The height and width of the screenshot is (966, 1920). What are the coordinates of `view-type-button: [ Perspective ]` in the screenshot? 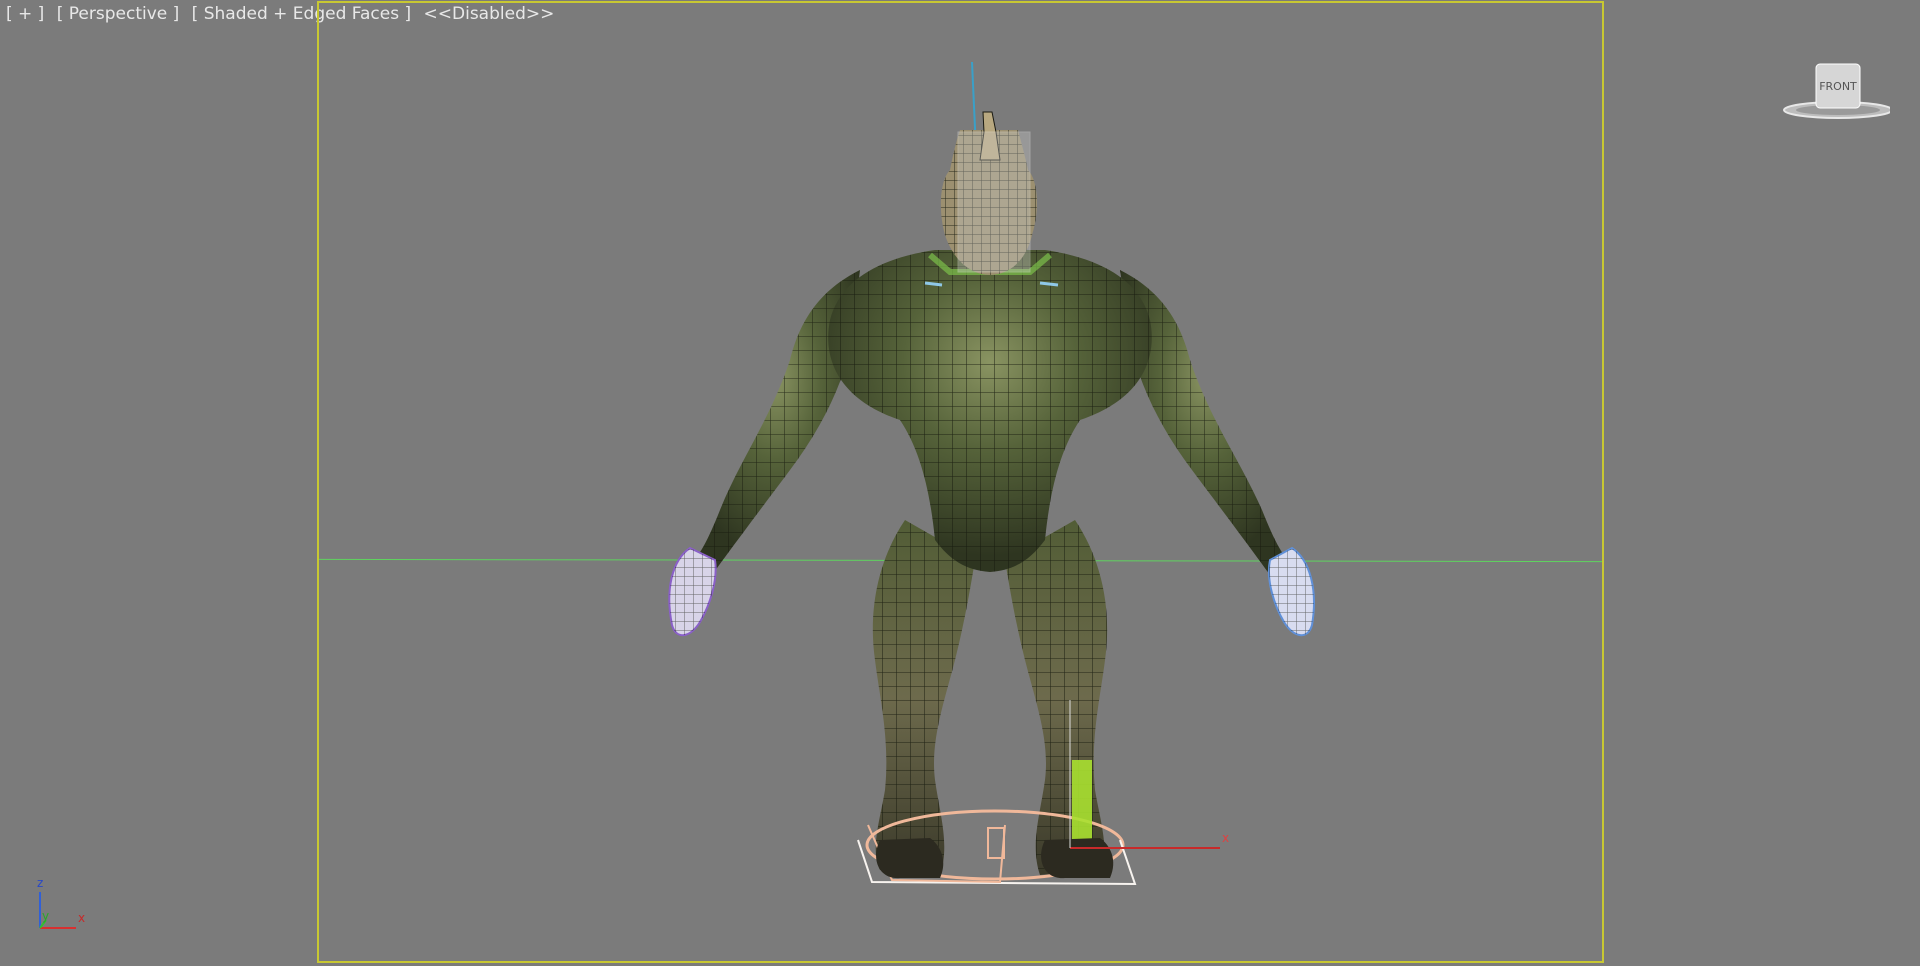 It's located at (118, 14).